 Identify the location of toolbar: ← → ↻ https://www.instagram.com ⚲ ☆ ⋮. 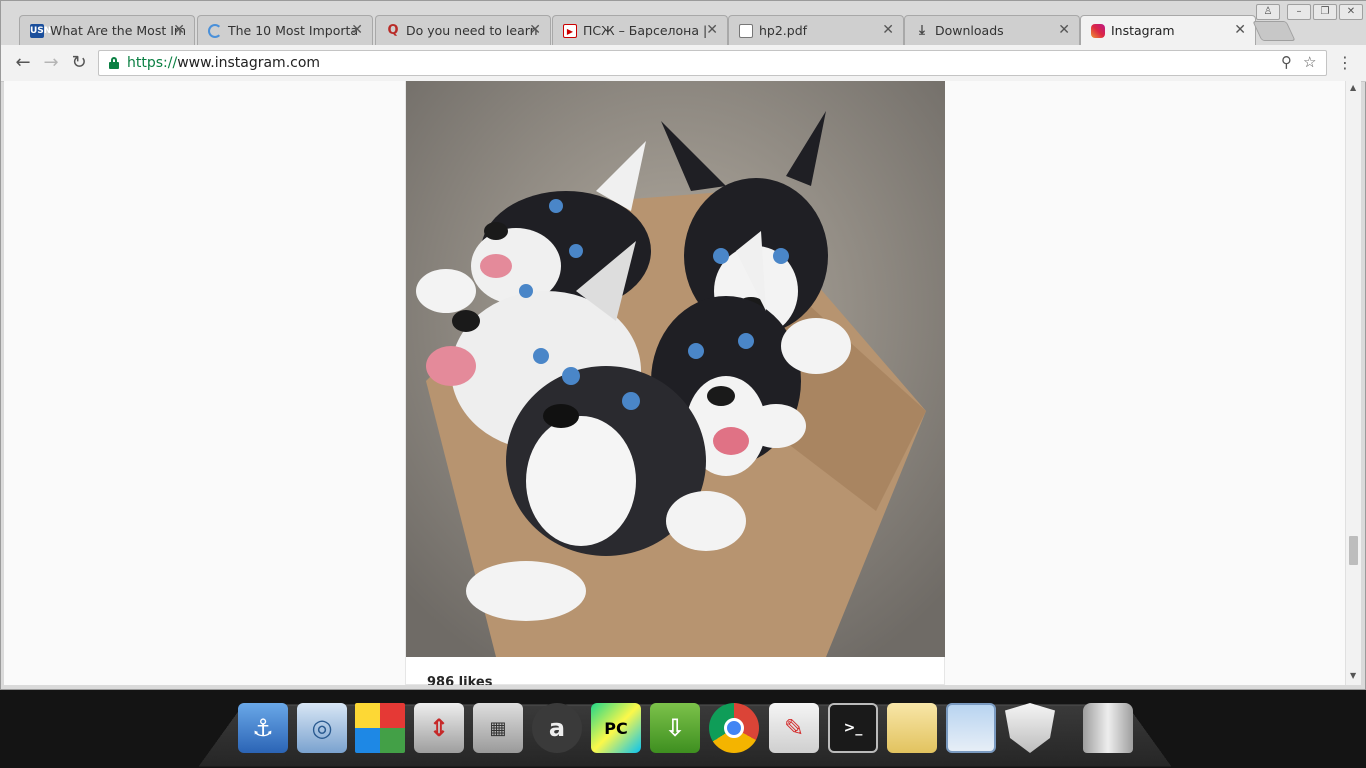
(683, 63).